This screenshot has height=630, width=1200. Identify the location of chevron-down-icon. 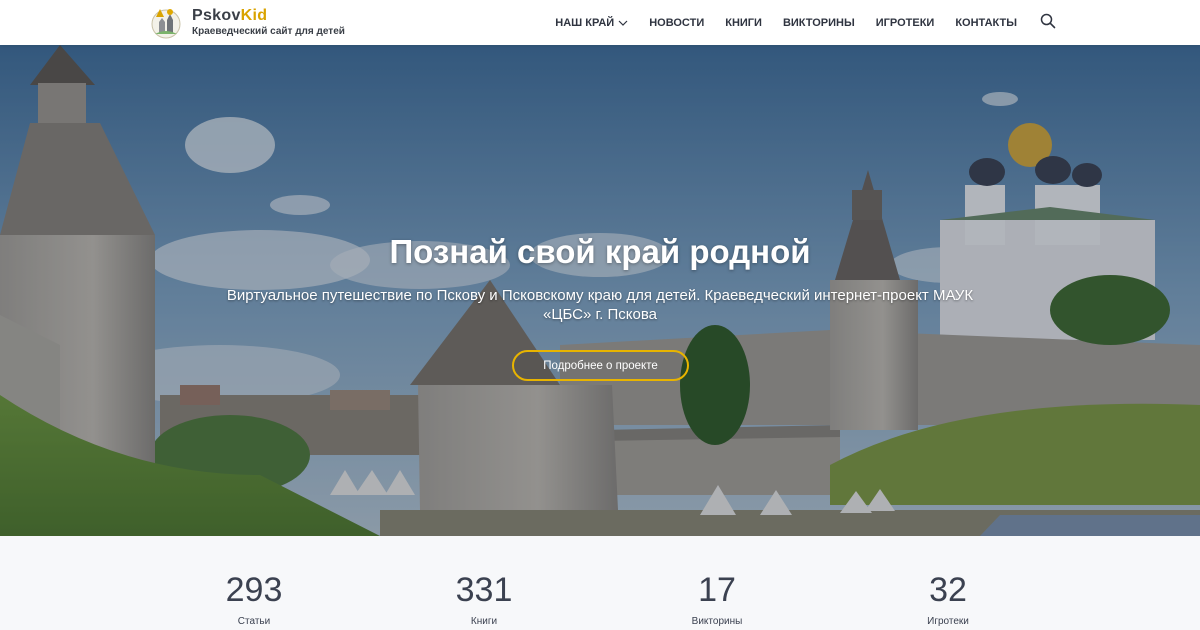
(623, 23).